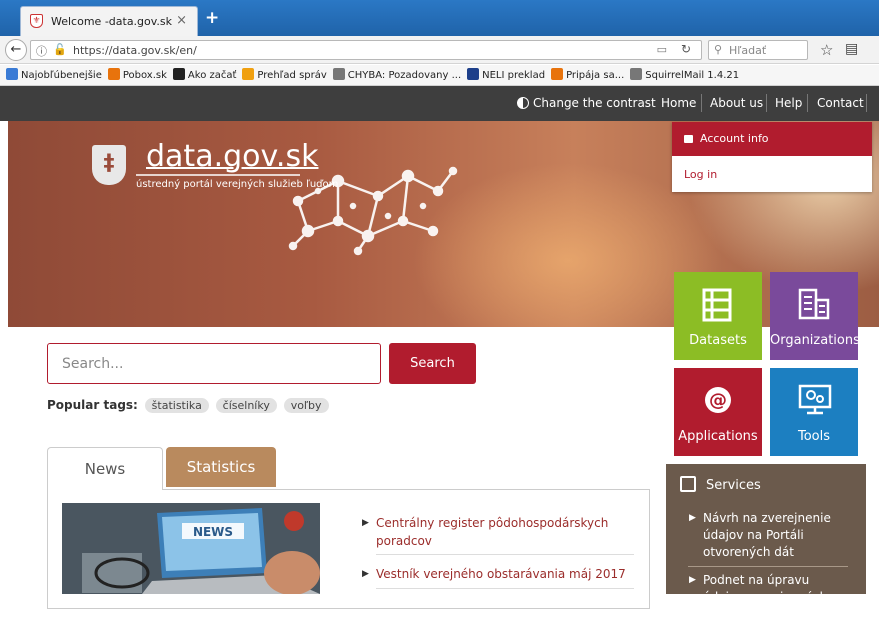 The height and width of the screenshot is (623, 879). I want to click on tile-organizations: Organizations, so click(815, 316).